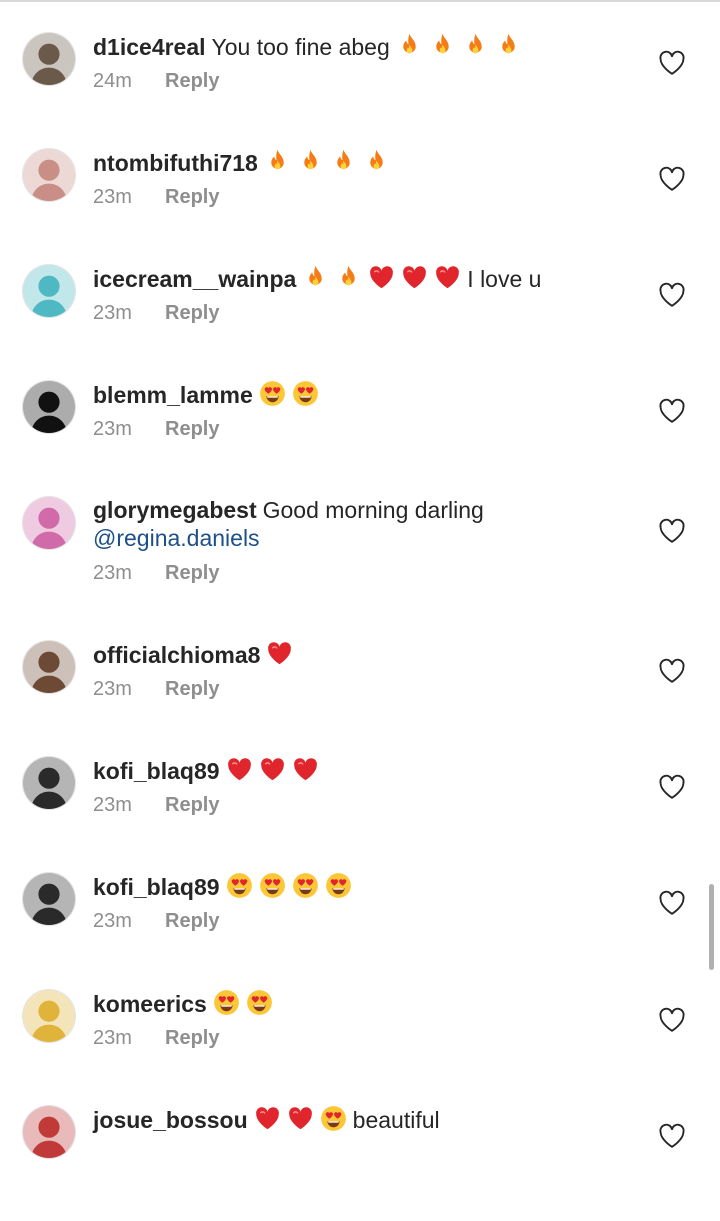 The image size is (720, 1221). I want to click on comment-text: You too fine abeg, so click(300, 47).